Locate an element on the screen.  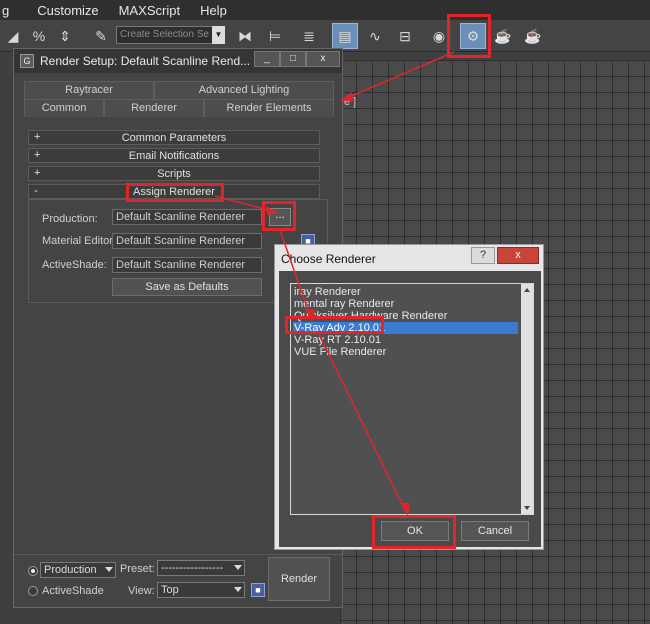
tab-common: Common is located at coordinates (64, 108).